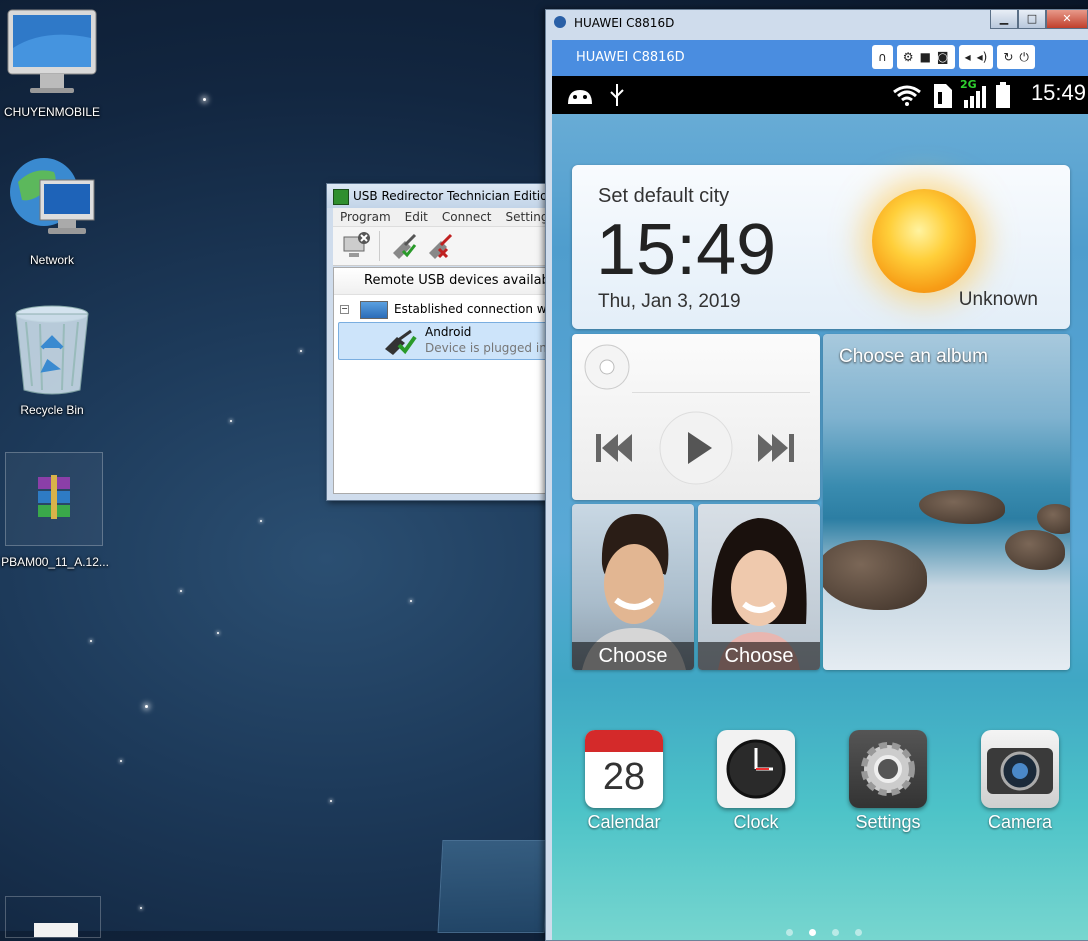 This screenshot has width=1088, height=941. Describe the element at coordinates (525, 217) in the screenshot. I see `menu-settings: Settings` at that location.